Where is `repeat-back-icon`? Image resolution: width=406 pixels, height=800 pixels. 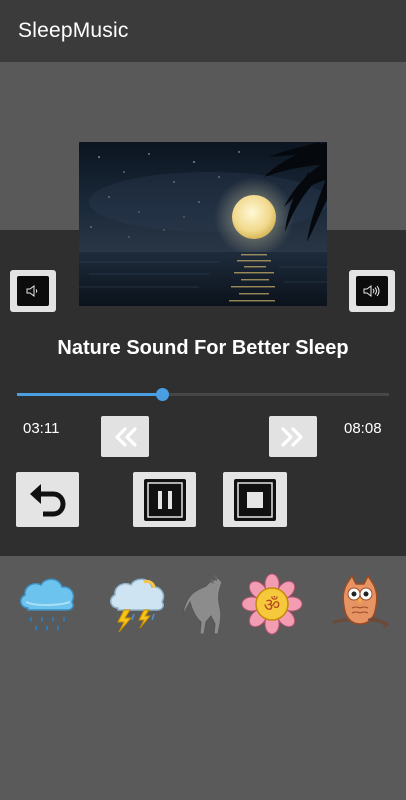
repeat-back-icon is located at coordinates (47, 499).